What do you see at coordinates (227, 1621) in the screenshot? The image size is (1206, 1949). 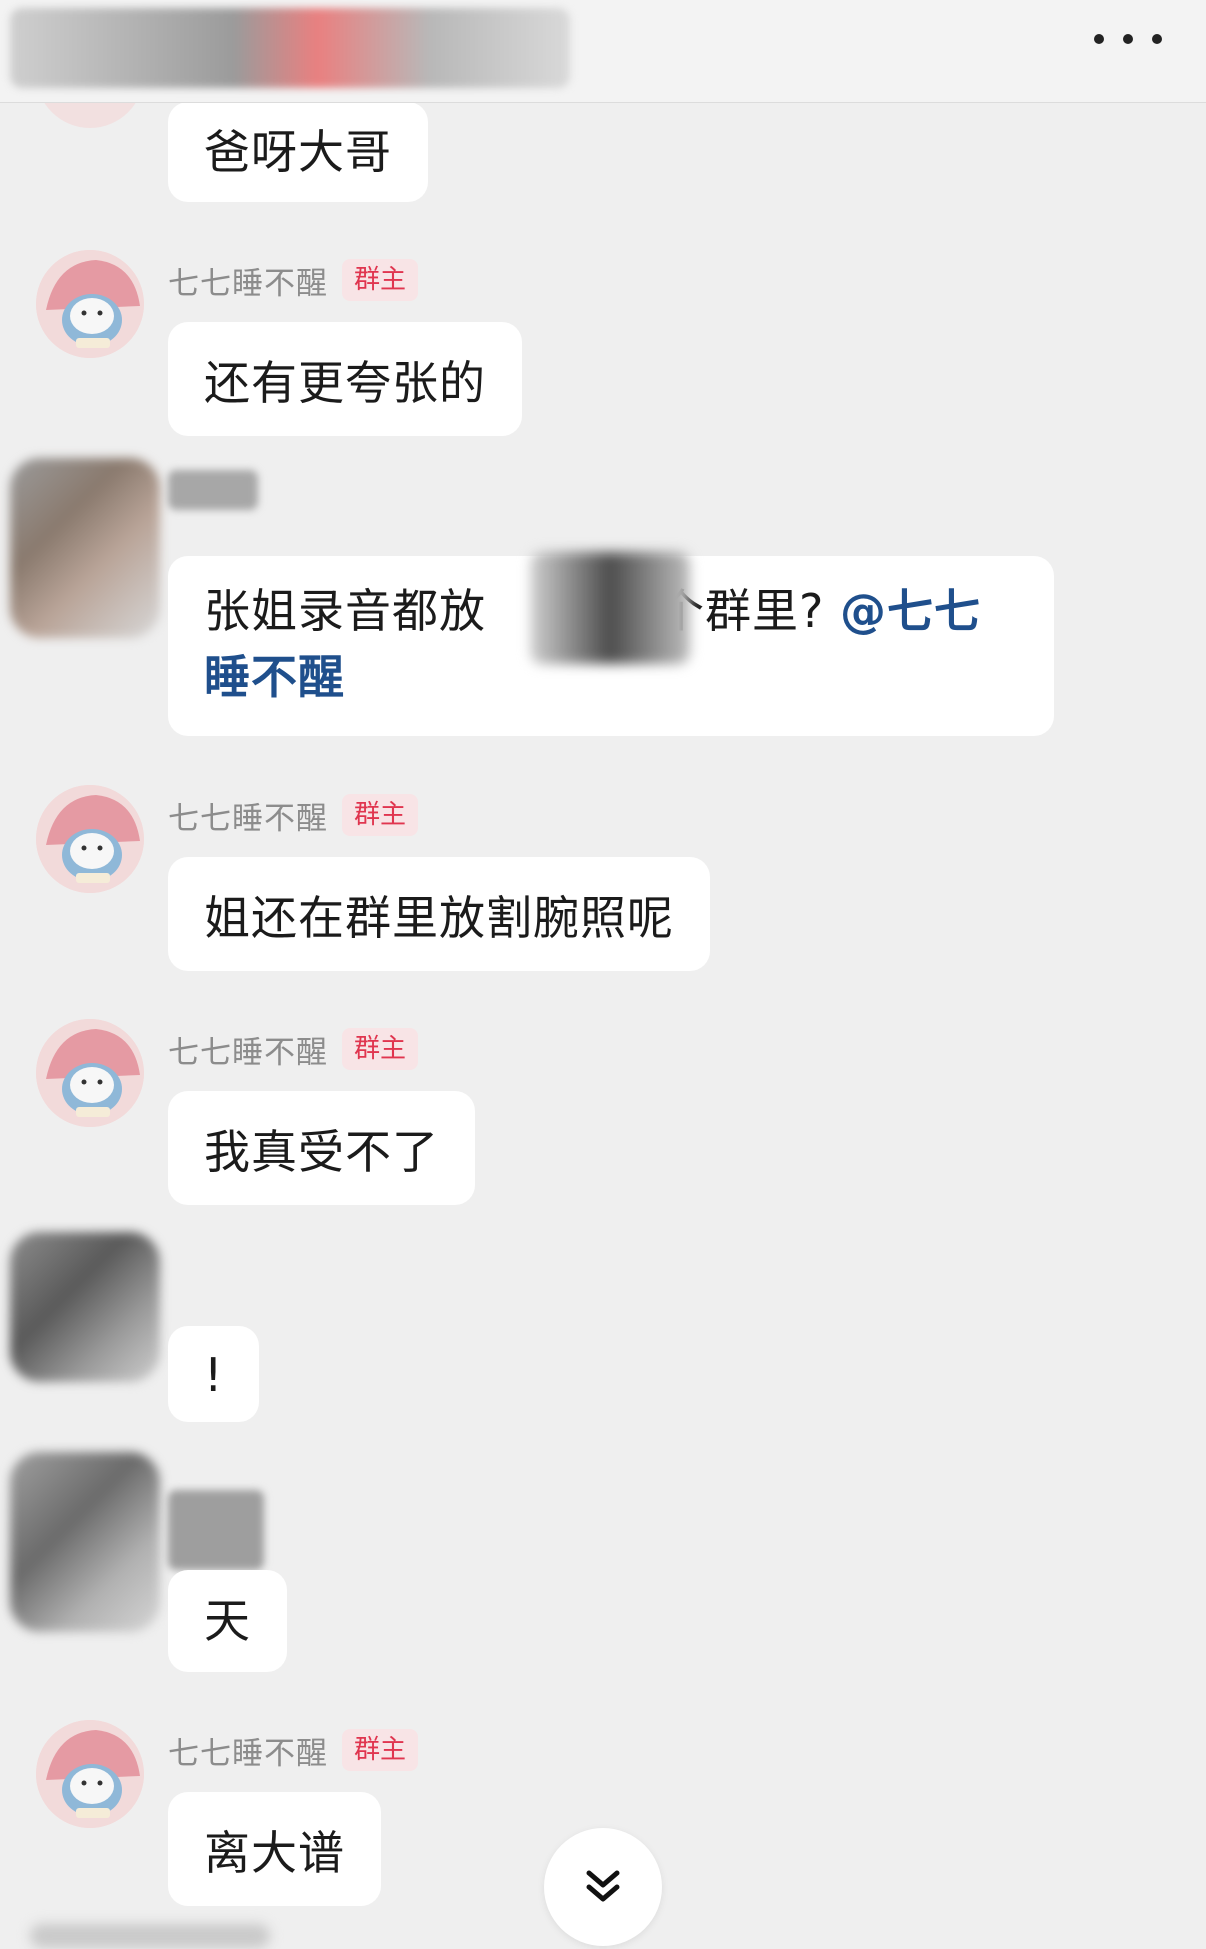 I see `message-bubble: 天` at bounding box center [227, 1621].